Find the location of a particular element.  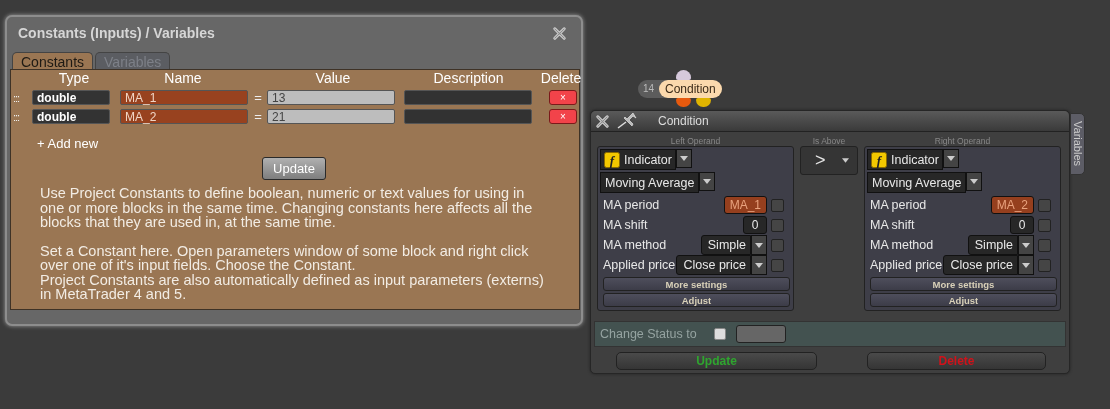

column-header: Description is located at coordinates (468, 78).